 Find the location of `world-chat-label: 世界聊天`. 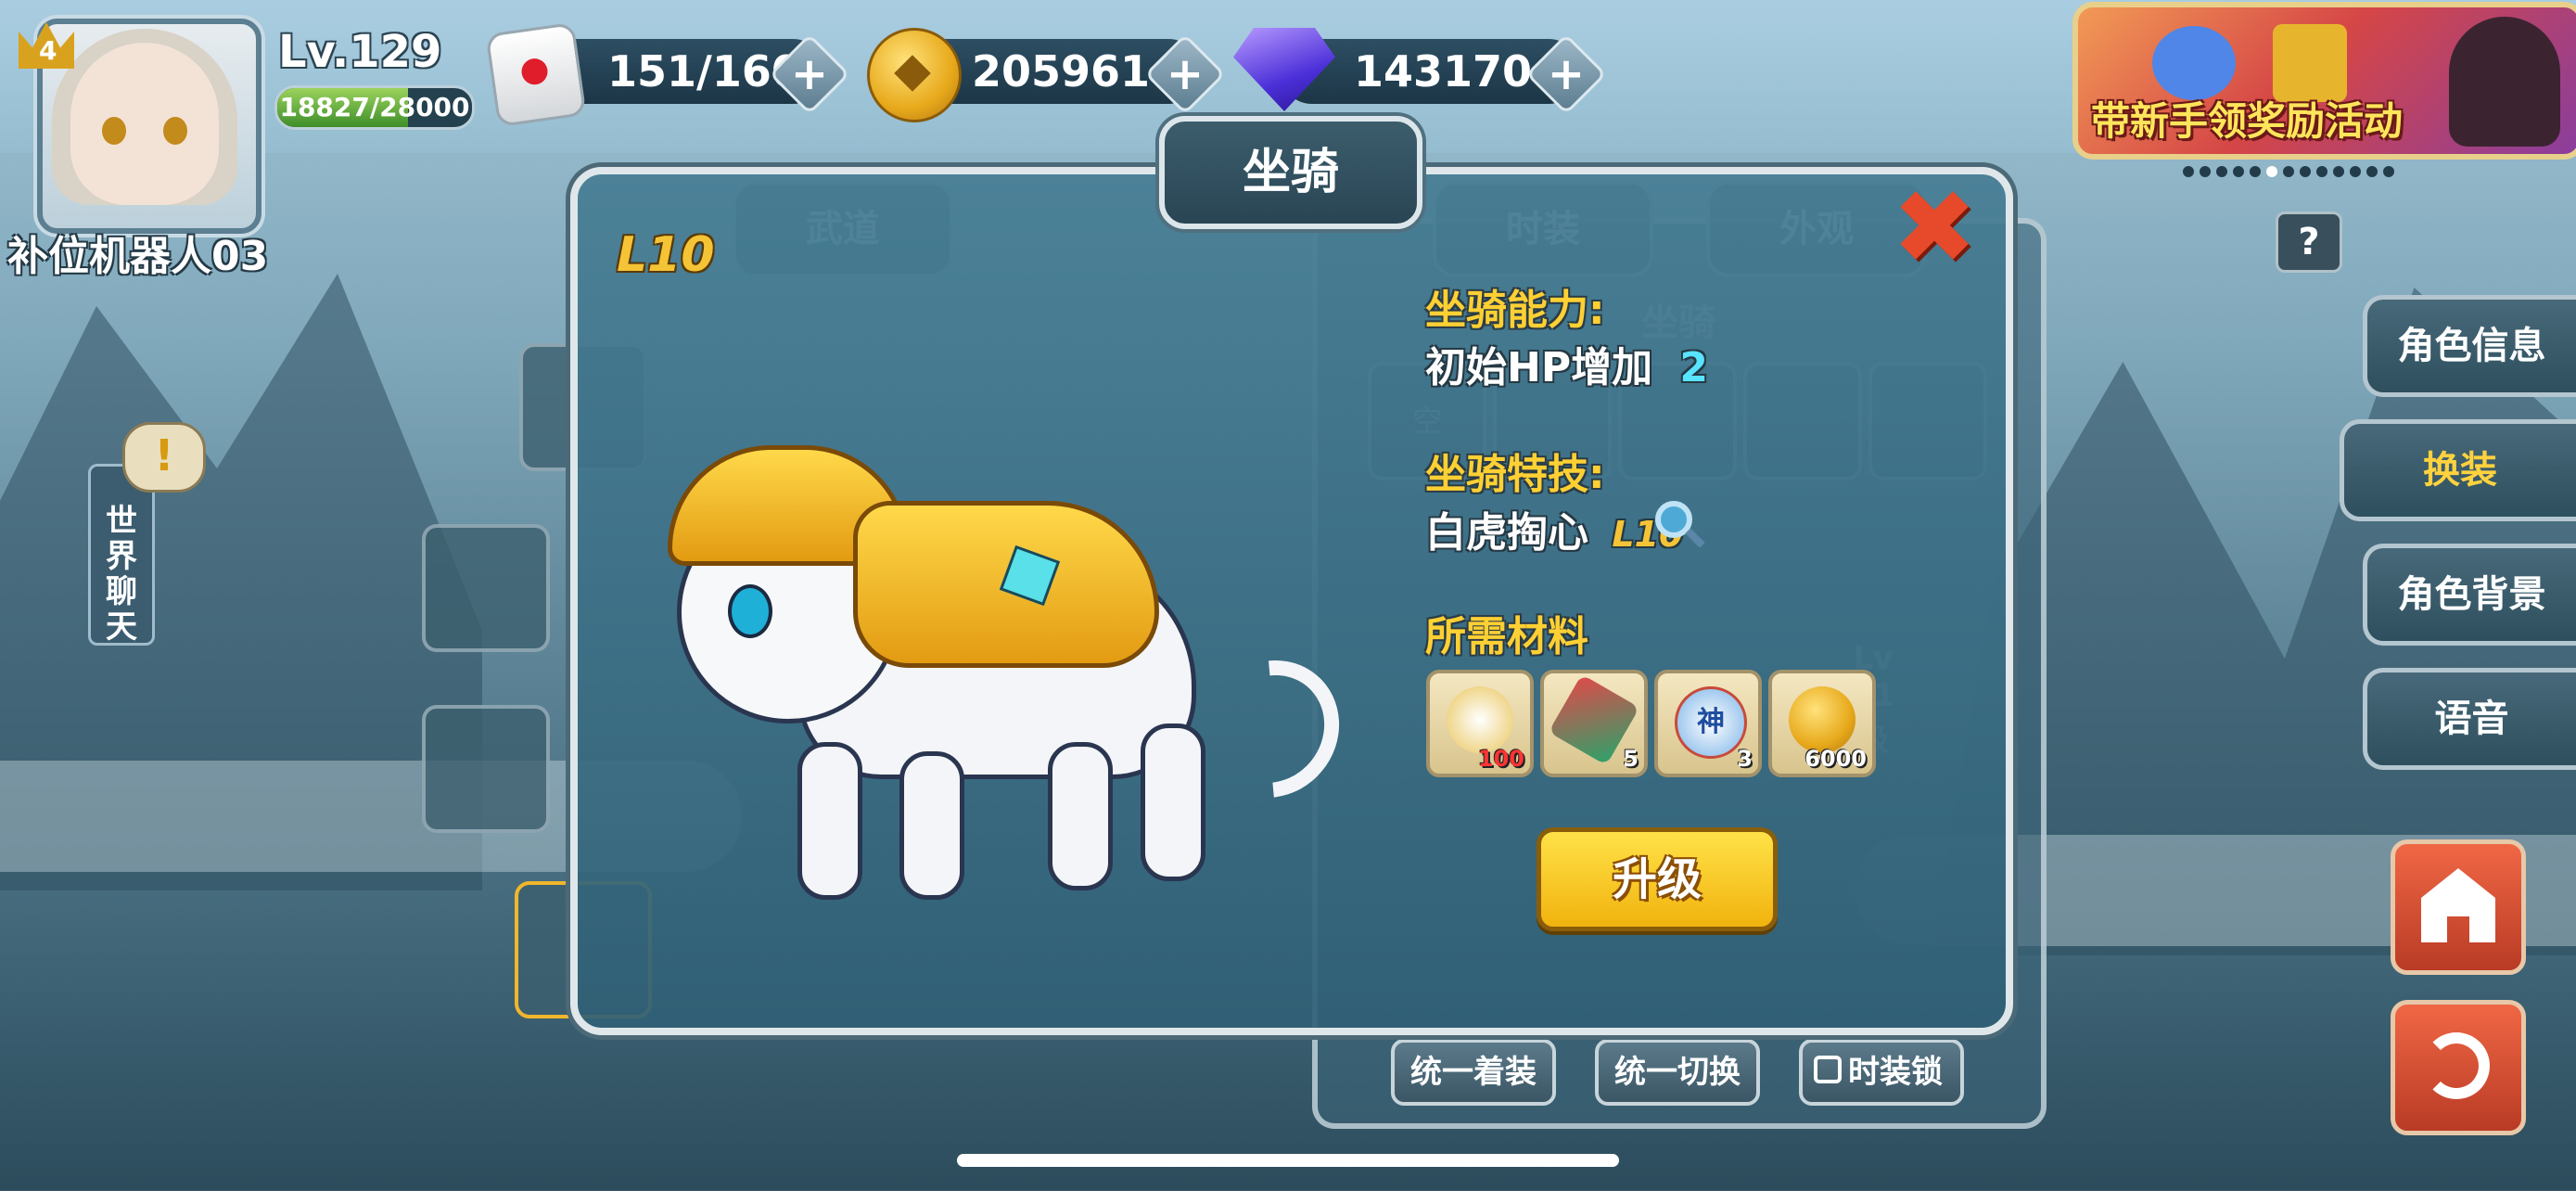

world-chat-label: 世界聊天 is located at coordinates (121, 574).